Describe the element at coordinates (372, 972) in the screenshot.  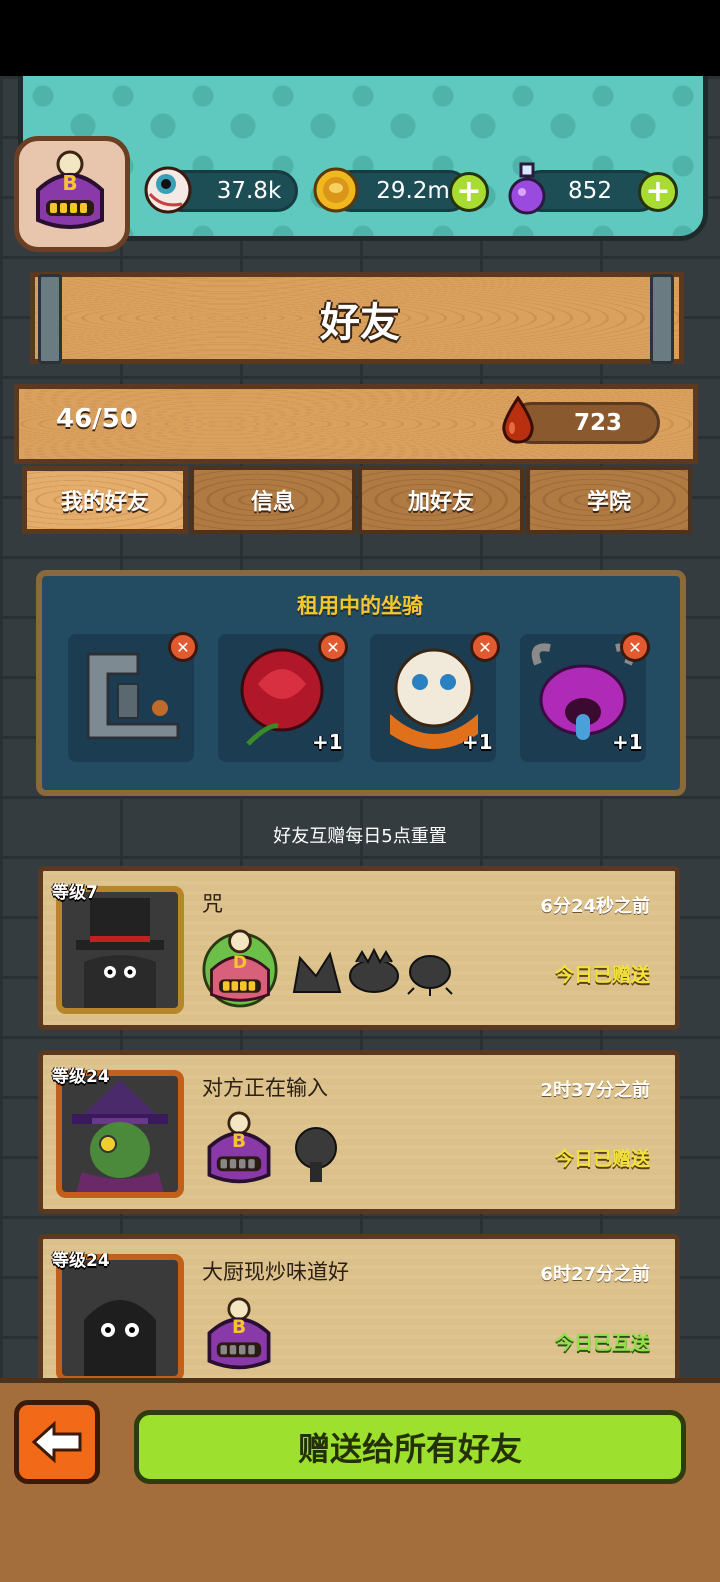
I see `friend-mounts-icons` at that location.